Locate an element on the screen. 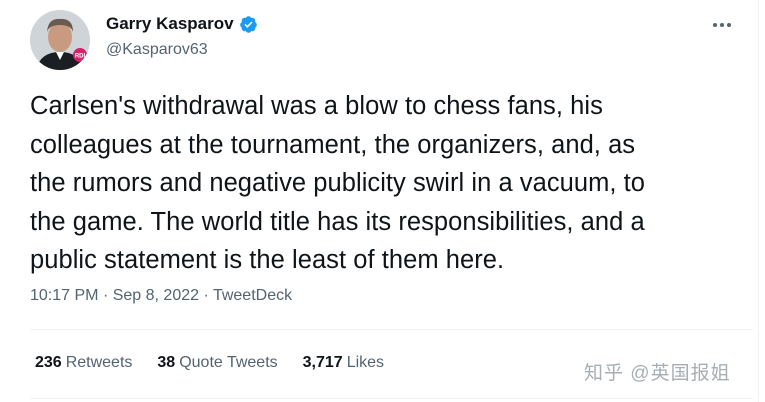  tweet-time: 10:17 PM is located at coordinates (64, 295).